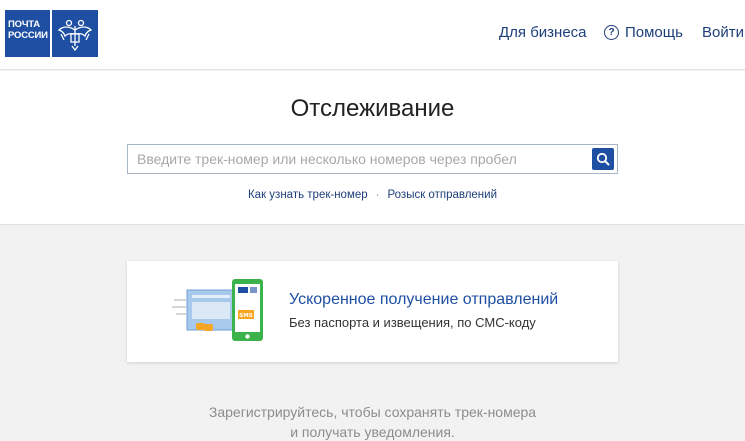  Describe the element at coordinates (372, 432) in the screenshot. I see `register-hint-line2: и получать уведомления.` at that location.